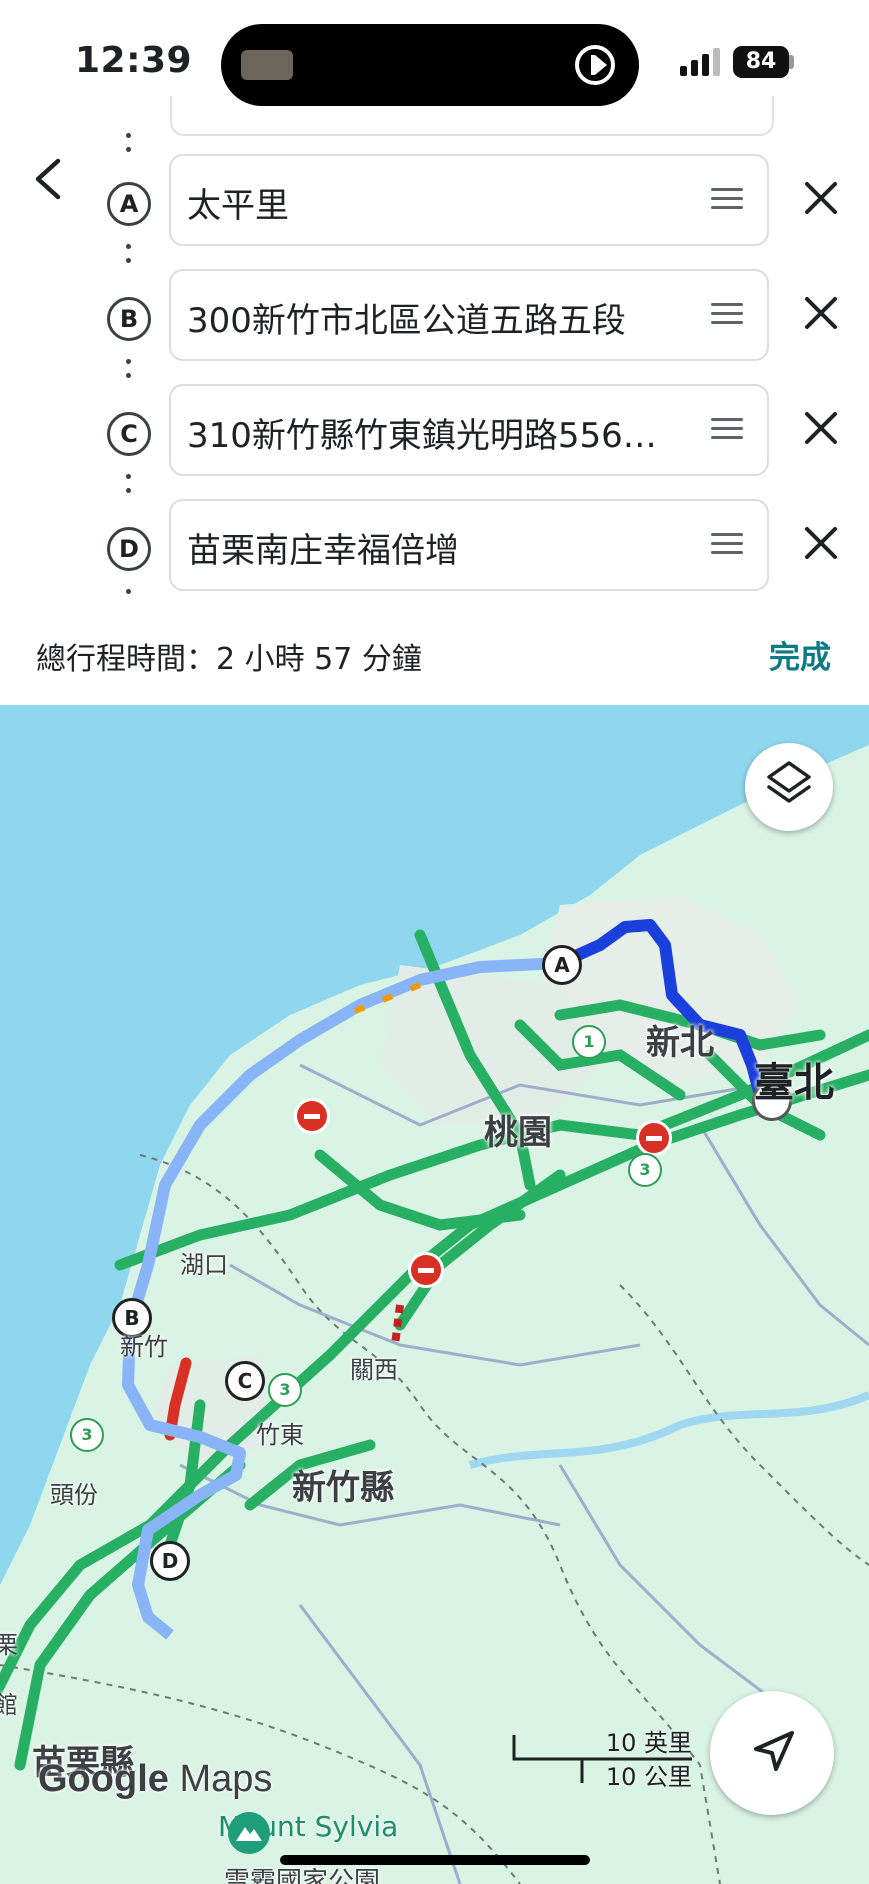 The width and height of the screenshot is (869, 1884). Describe the element at coordinates (374, 1370) in the screenshot. I see `map-label-guanxi: 關西` at that location.